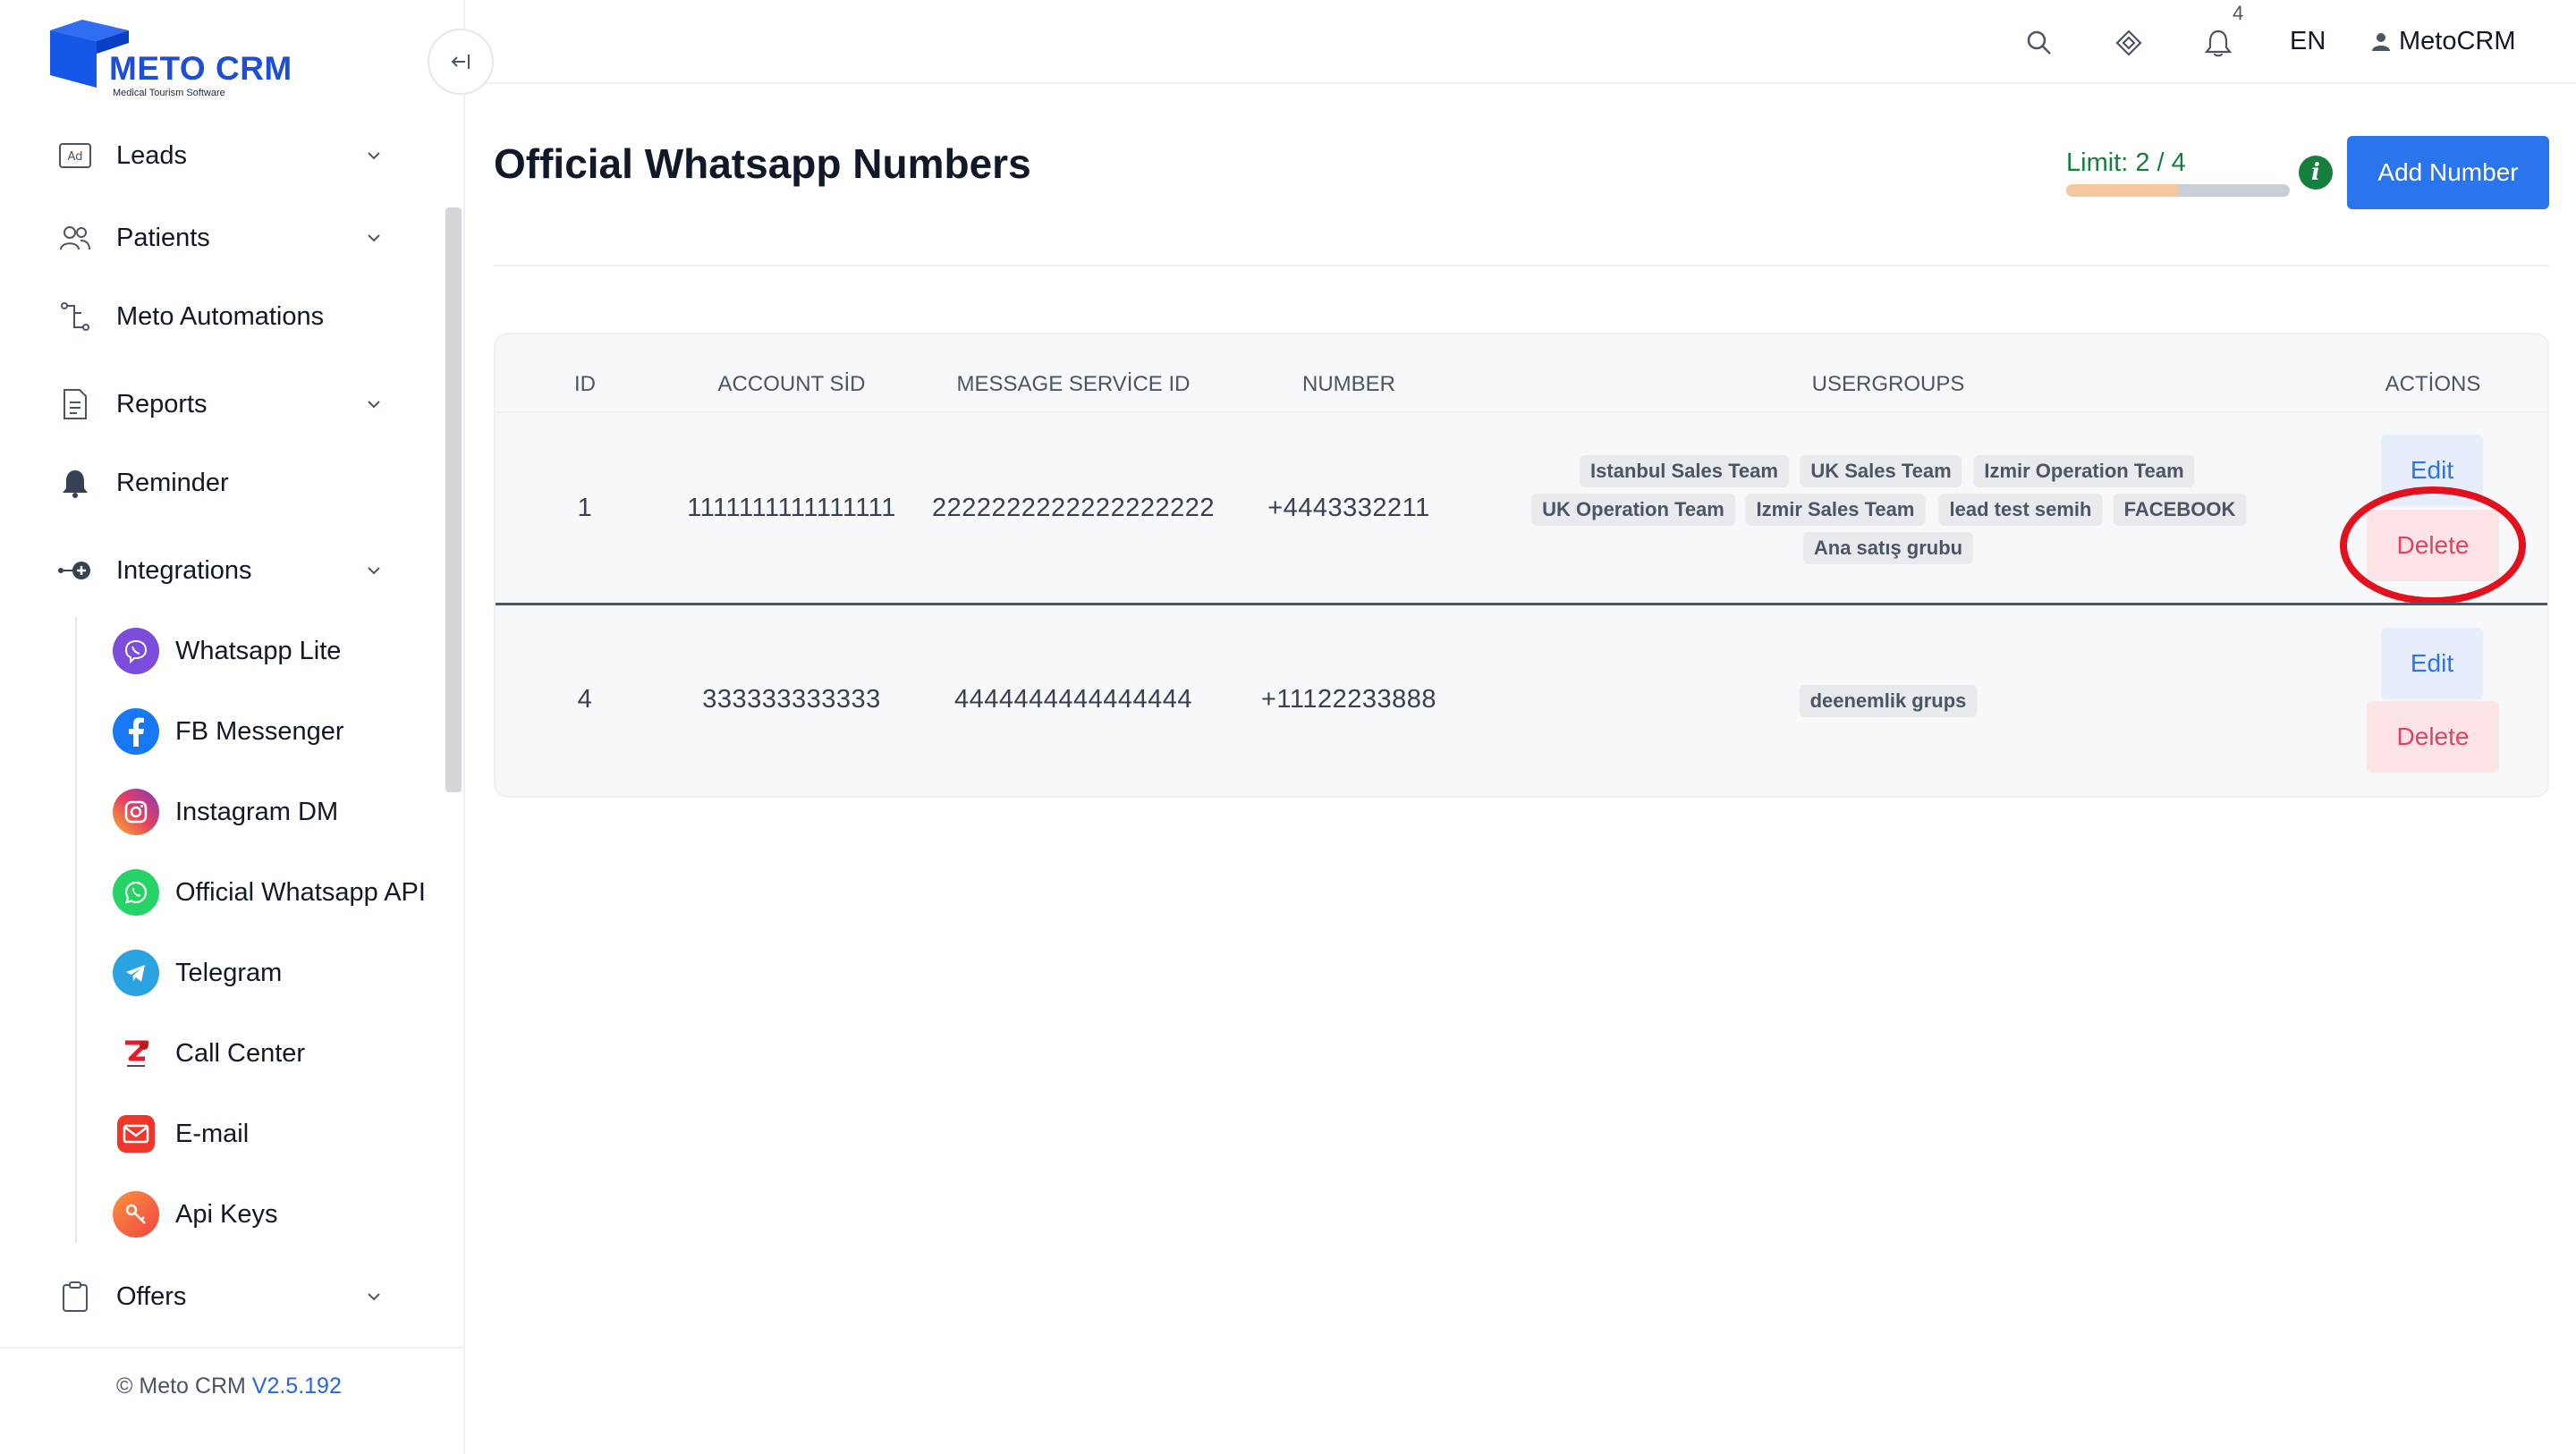 The height and width of the screenshot is (1454, 2576). I want to click on mail-icon, so click(136, 1134).